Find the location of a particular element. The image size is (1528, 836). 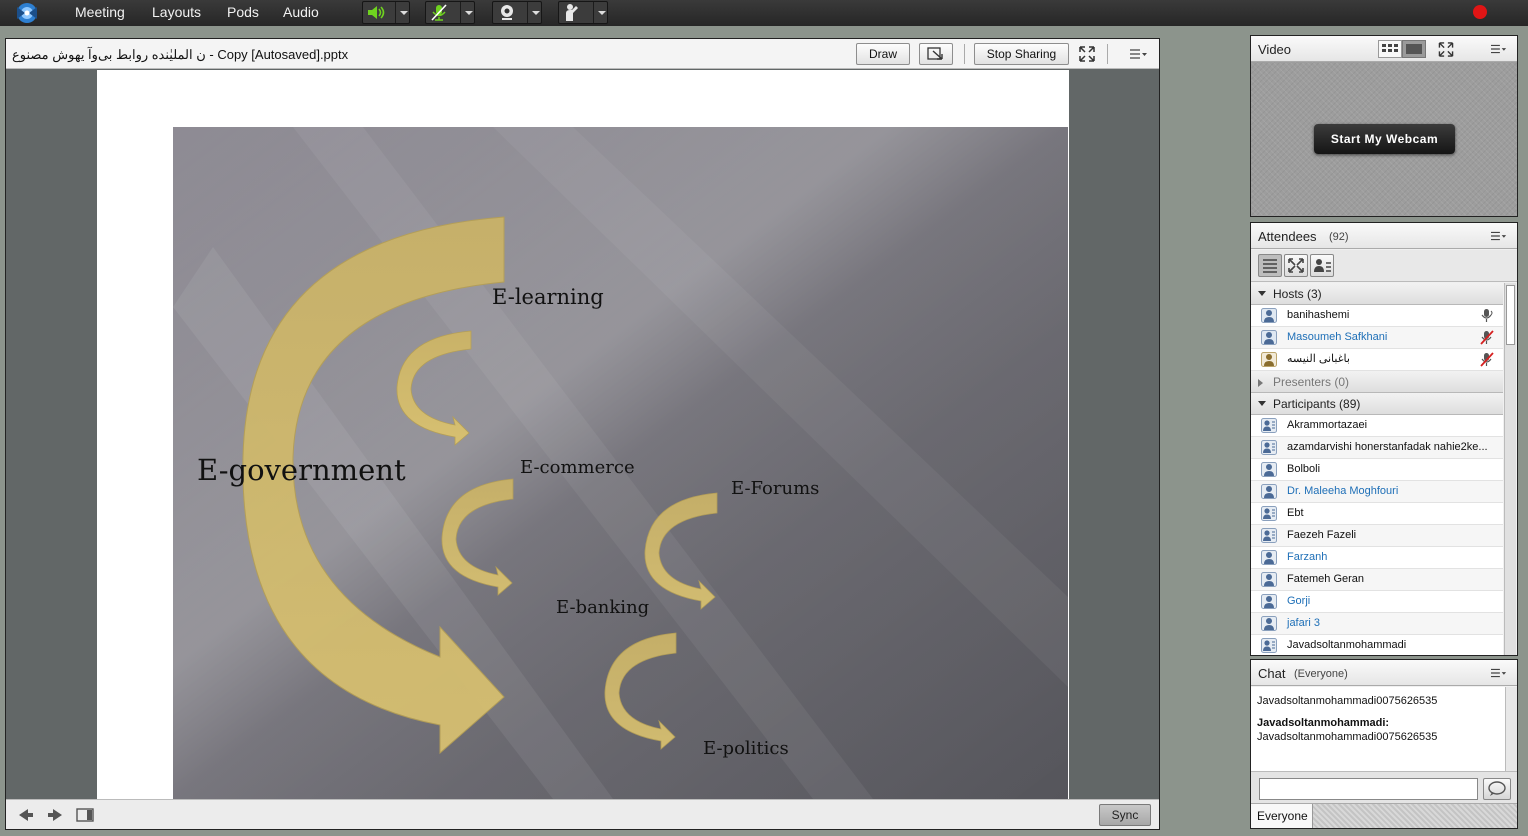

participants-group-header: Participants (89) is located at coordinates (1377, 404).